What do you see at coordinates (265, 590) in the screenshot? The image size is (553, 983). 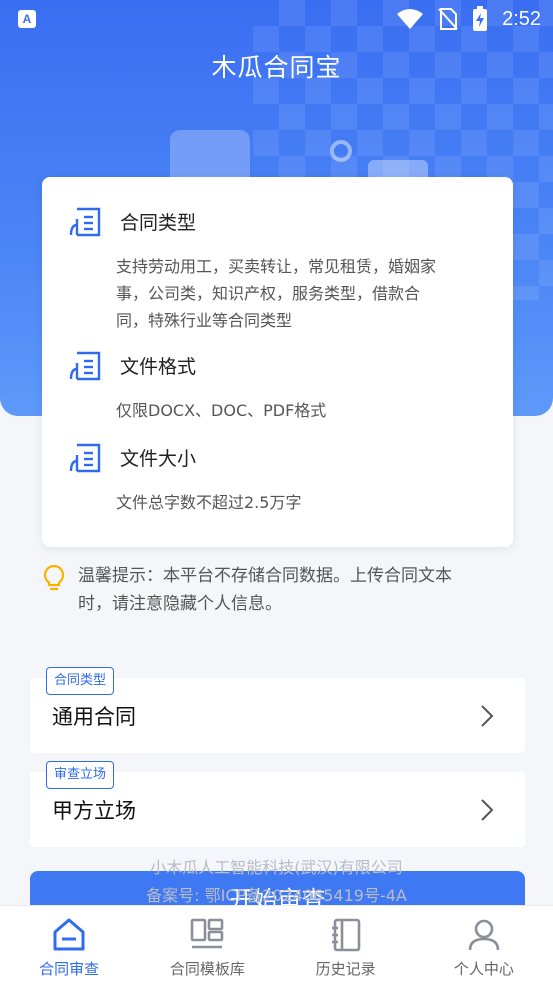 I see `tip-text: 温馨提示：本平台不存储合同数据。上传合同文本 时，请注意隐藏个人信息。` at bounding box center [265, 590].